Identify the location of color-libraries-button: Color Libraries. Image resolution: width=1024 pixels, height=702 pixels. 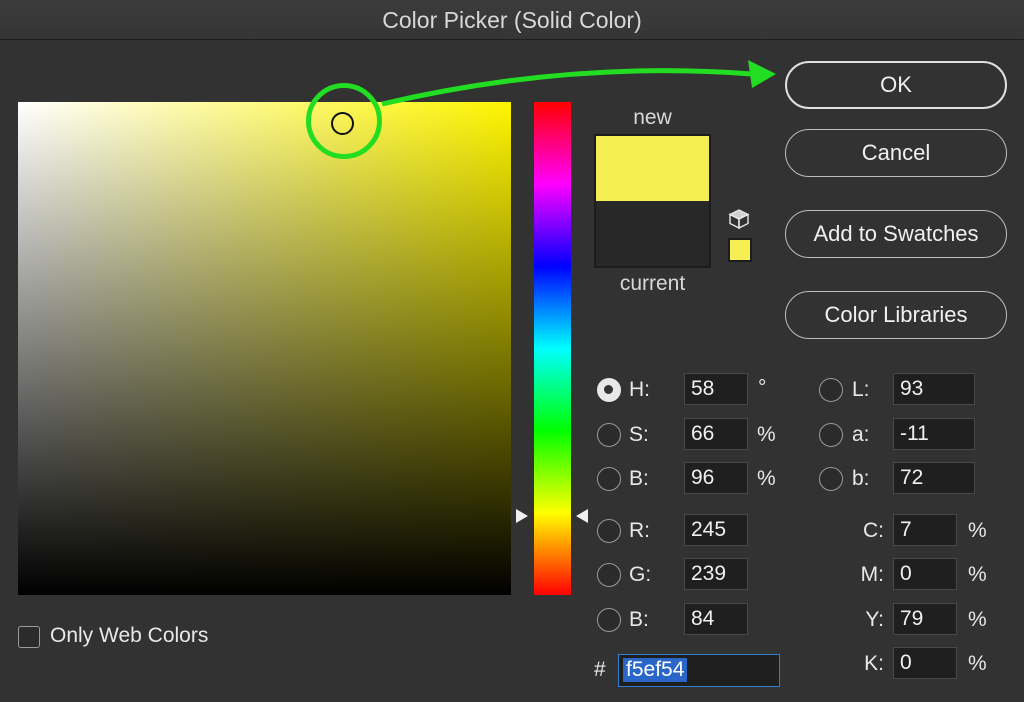
(896, 315).